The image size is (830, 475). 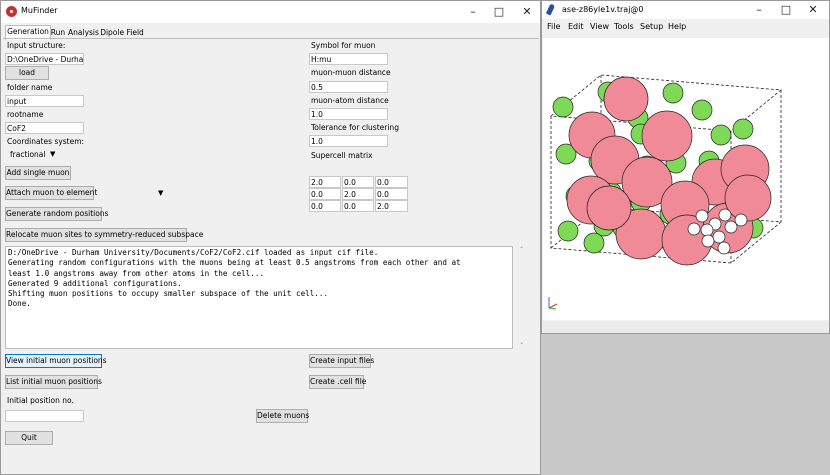 What do you see at coordinates (25, 114) in the screenshot?
I see `rootname-label: rootname` at bounding box center [25, 114].